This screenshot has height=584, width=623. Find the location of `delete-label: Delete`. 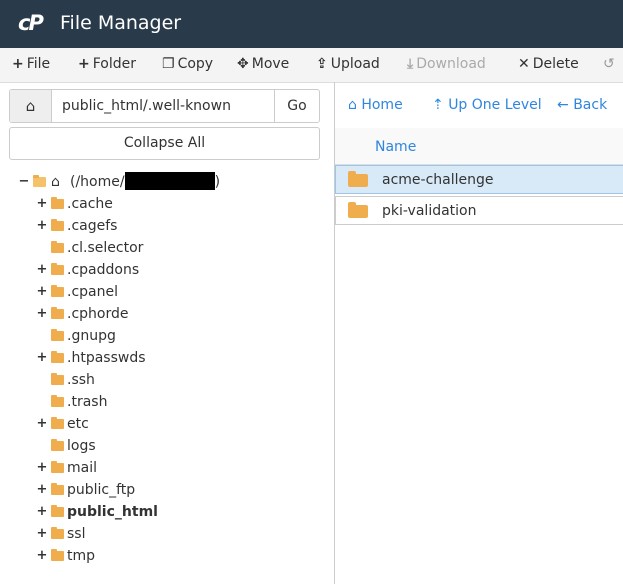

delete-label: Delete is located at coordinates (555, 64).